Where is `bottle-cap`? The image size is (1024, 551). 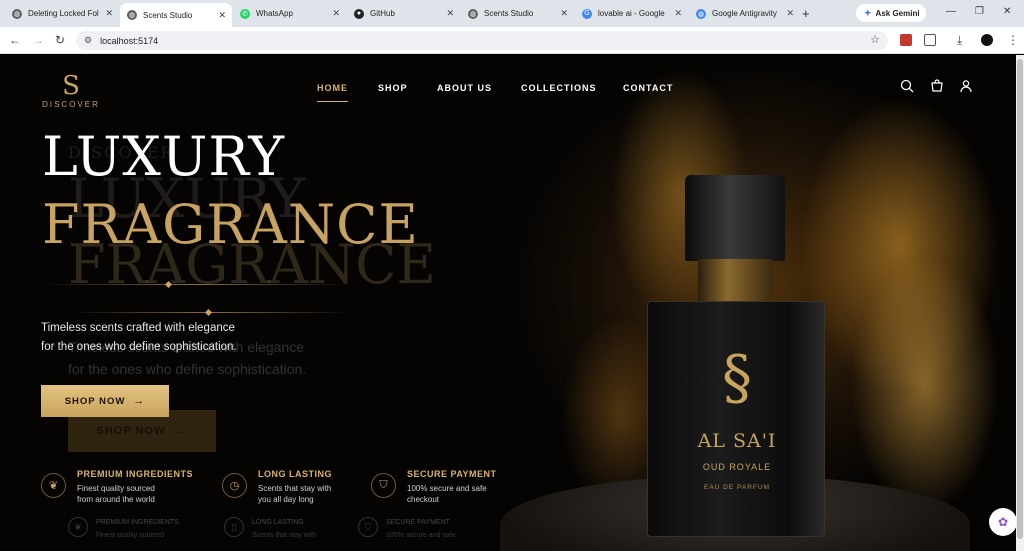 bottle-cap is located at coordinates (735, 218).